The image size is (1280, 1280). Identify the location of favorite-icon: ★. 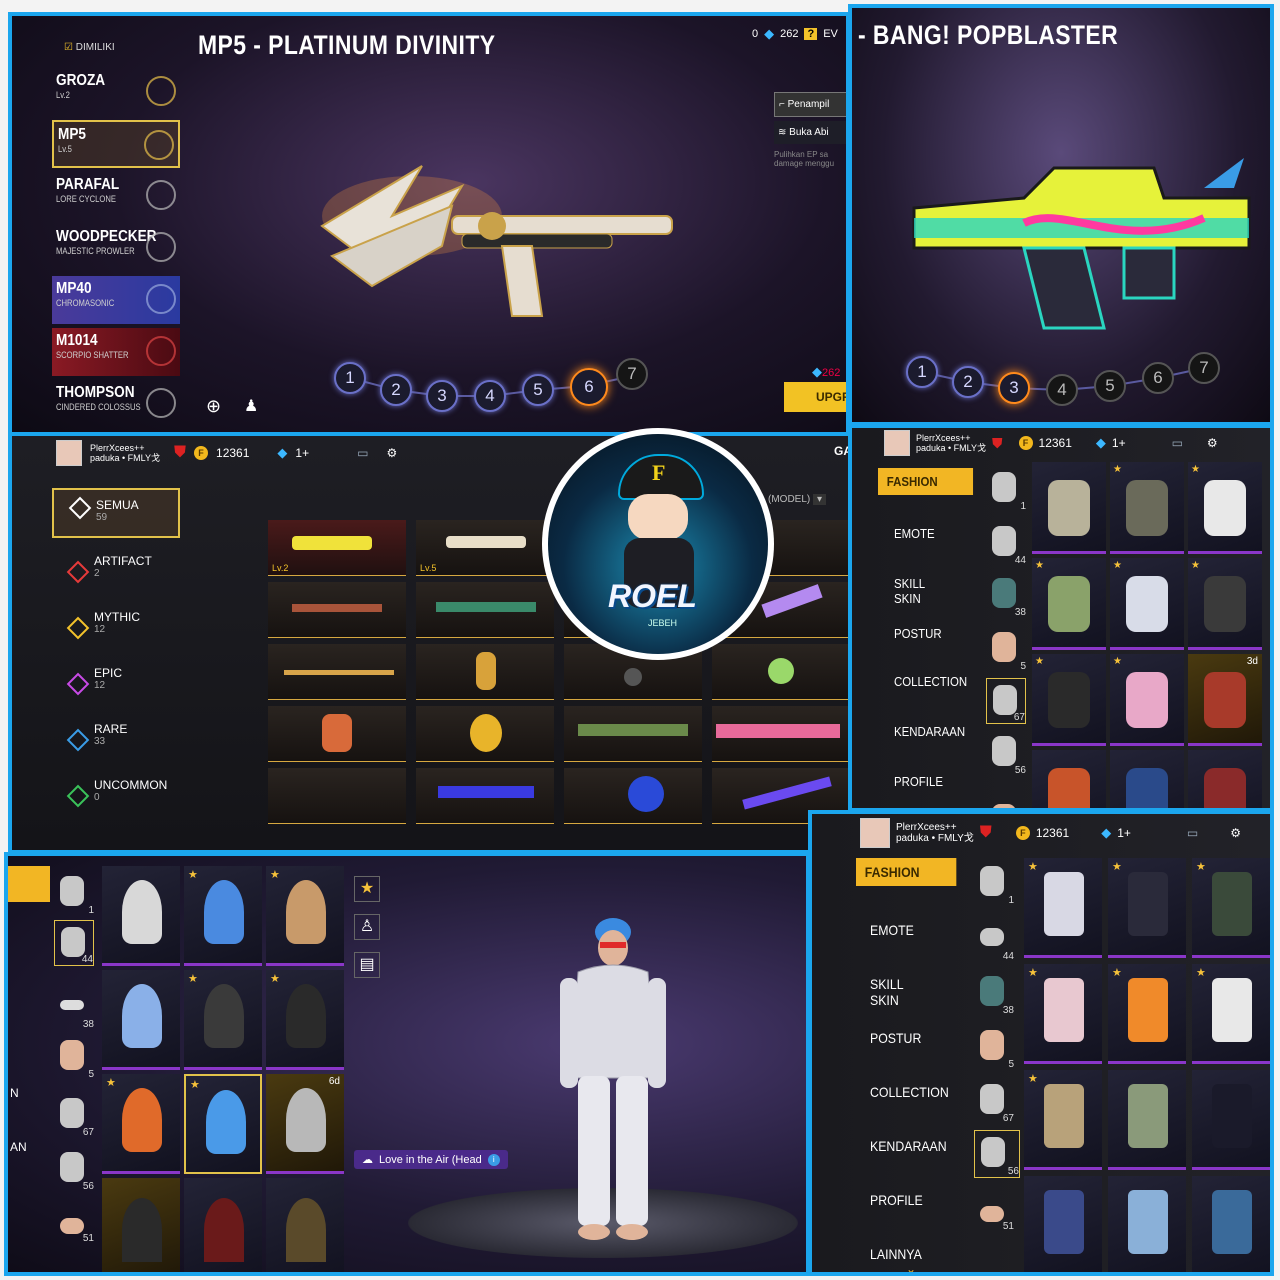
(367, 889).